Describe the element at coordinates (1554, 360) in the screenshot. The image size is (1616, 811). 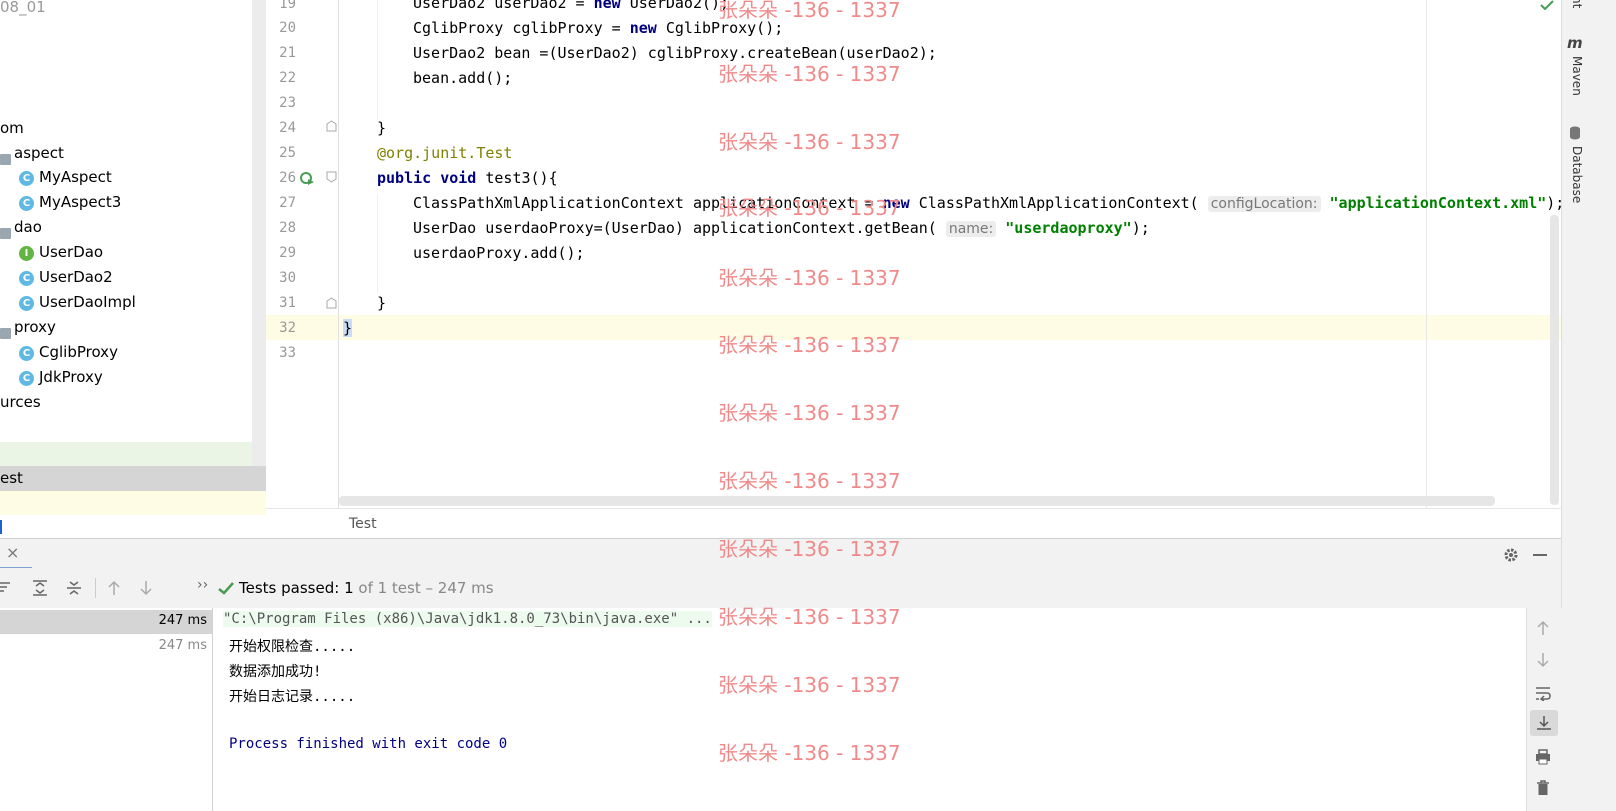
I see `editor-vertical-scrollbar` at that location.